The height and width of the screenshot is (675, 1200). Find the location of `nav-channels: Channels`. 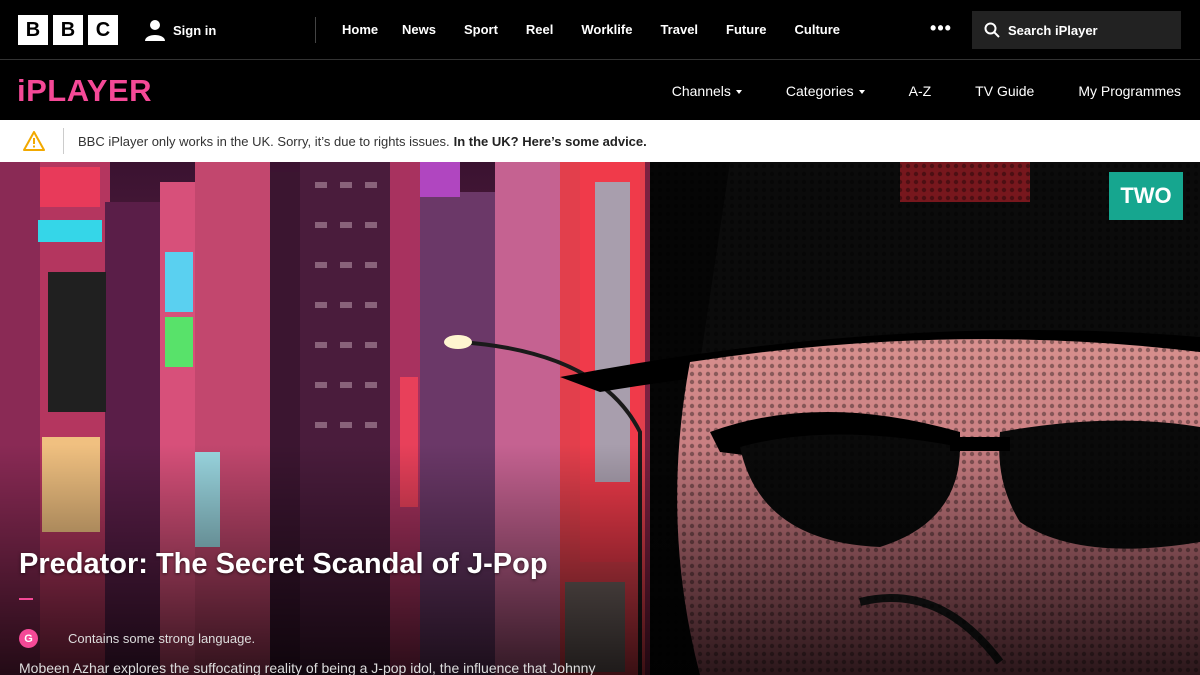

nav-channels: Channels is located at coordinates (707, 91).